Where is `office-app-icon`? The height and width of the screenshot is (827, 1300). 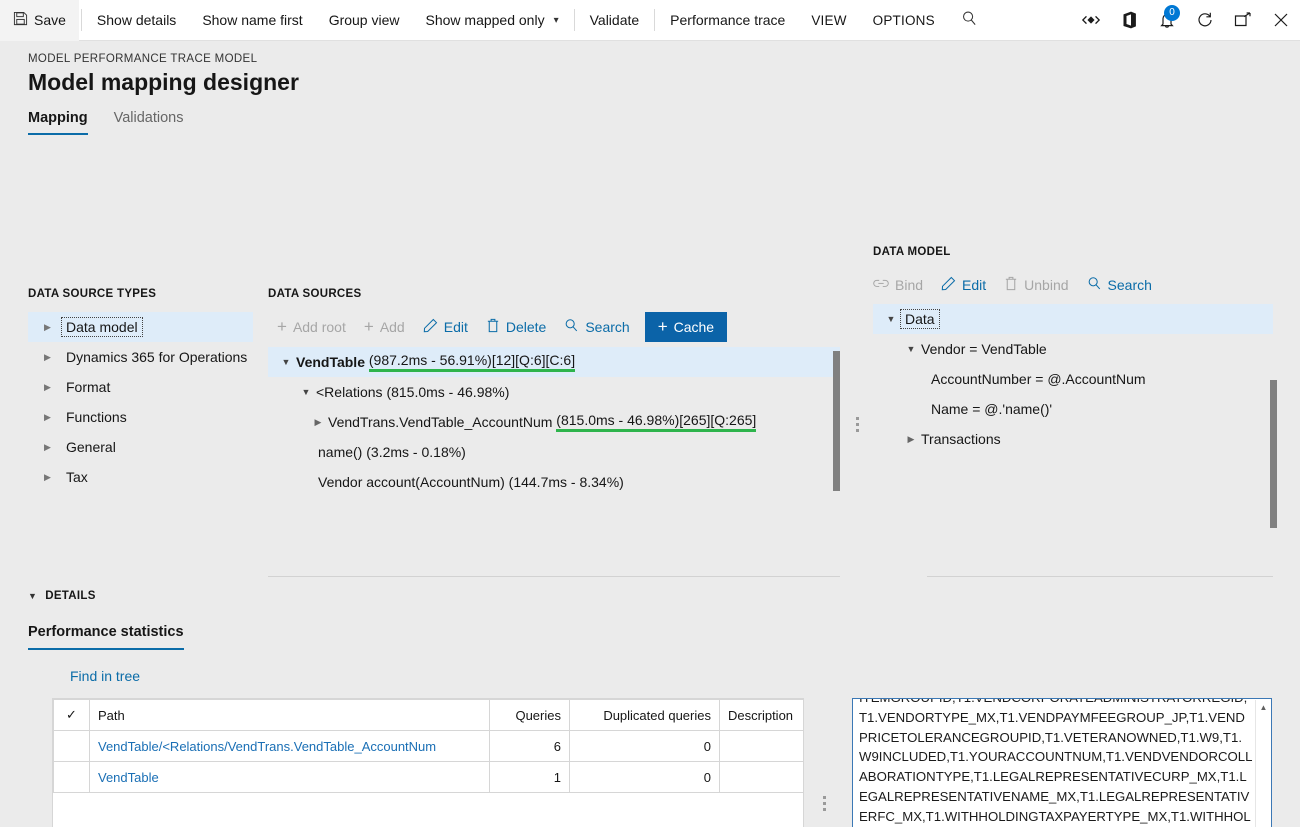 office-app-icon is located at coordinates (1129, 20).